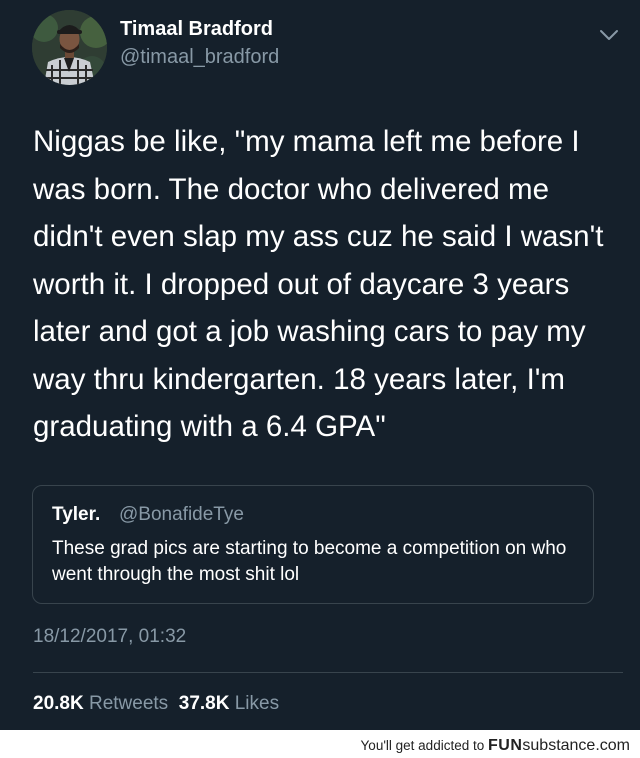  Describe the element at coordinates (422, 745) in the screenshot. I see `watermark-prefix: You'll get addicted to` at that location.